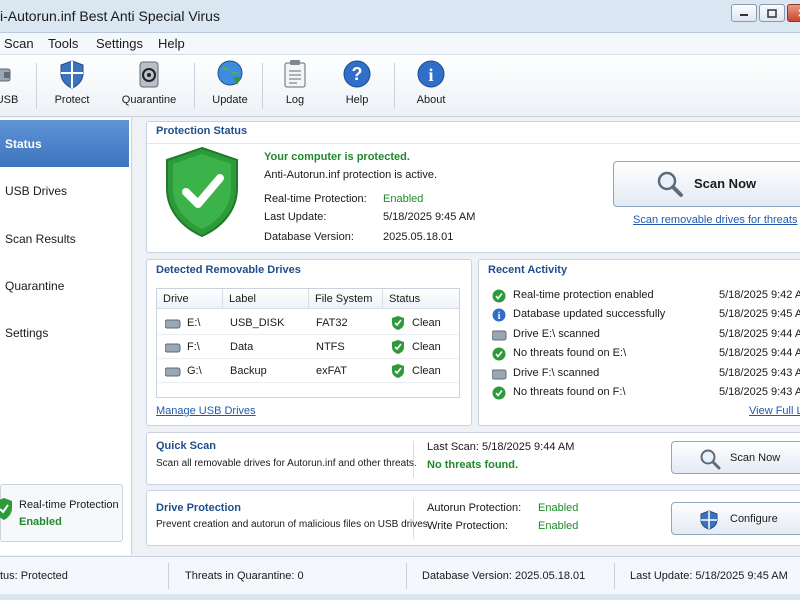 This screenshot has height=600, width=800. Describe the element at coordinates (351, 175) in the screenshot. I see `protection-subline: Anti-Autorun.inf protection is active.` at that location.